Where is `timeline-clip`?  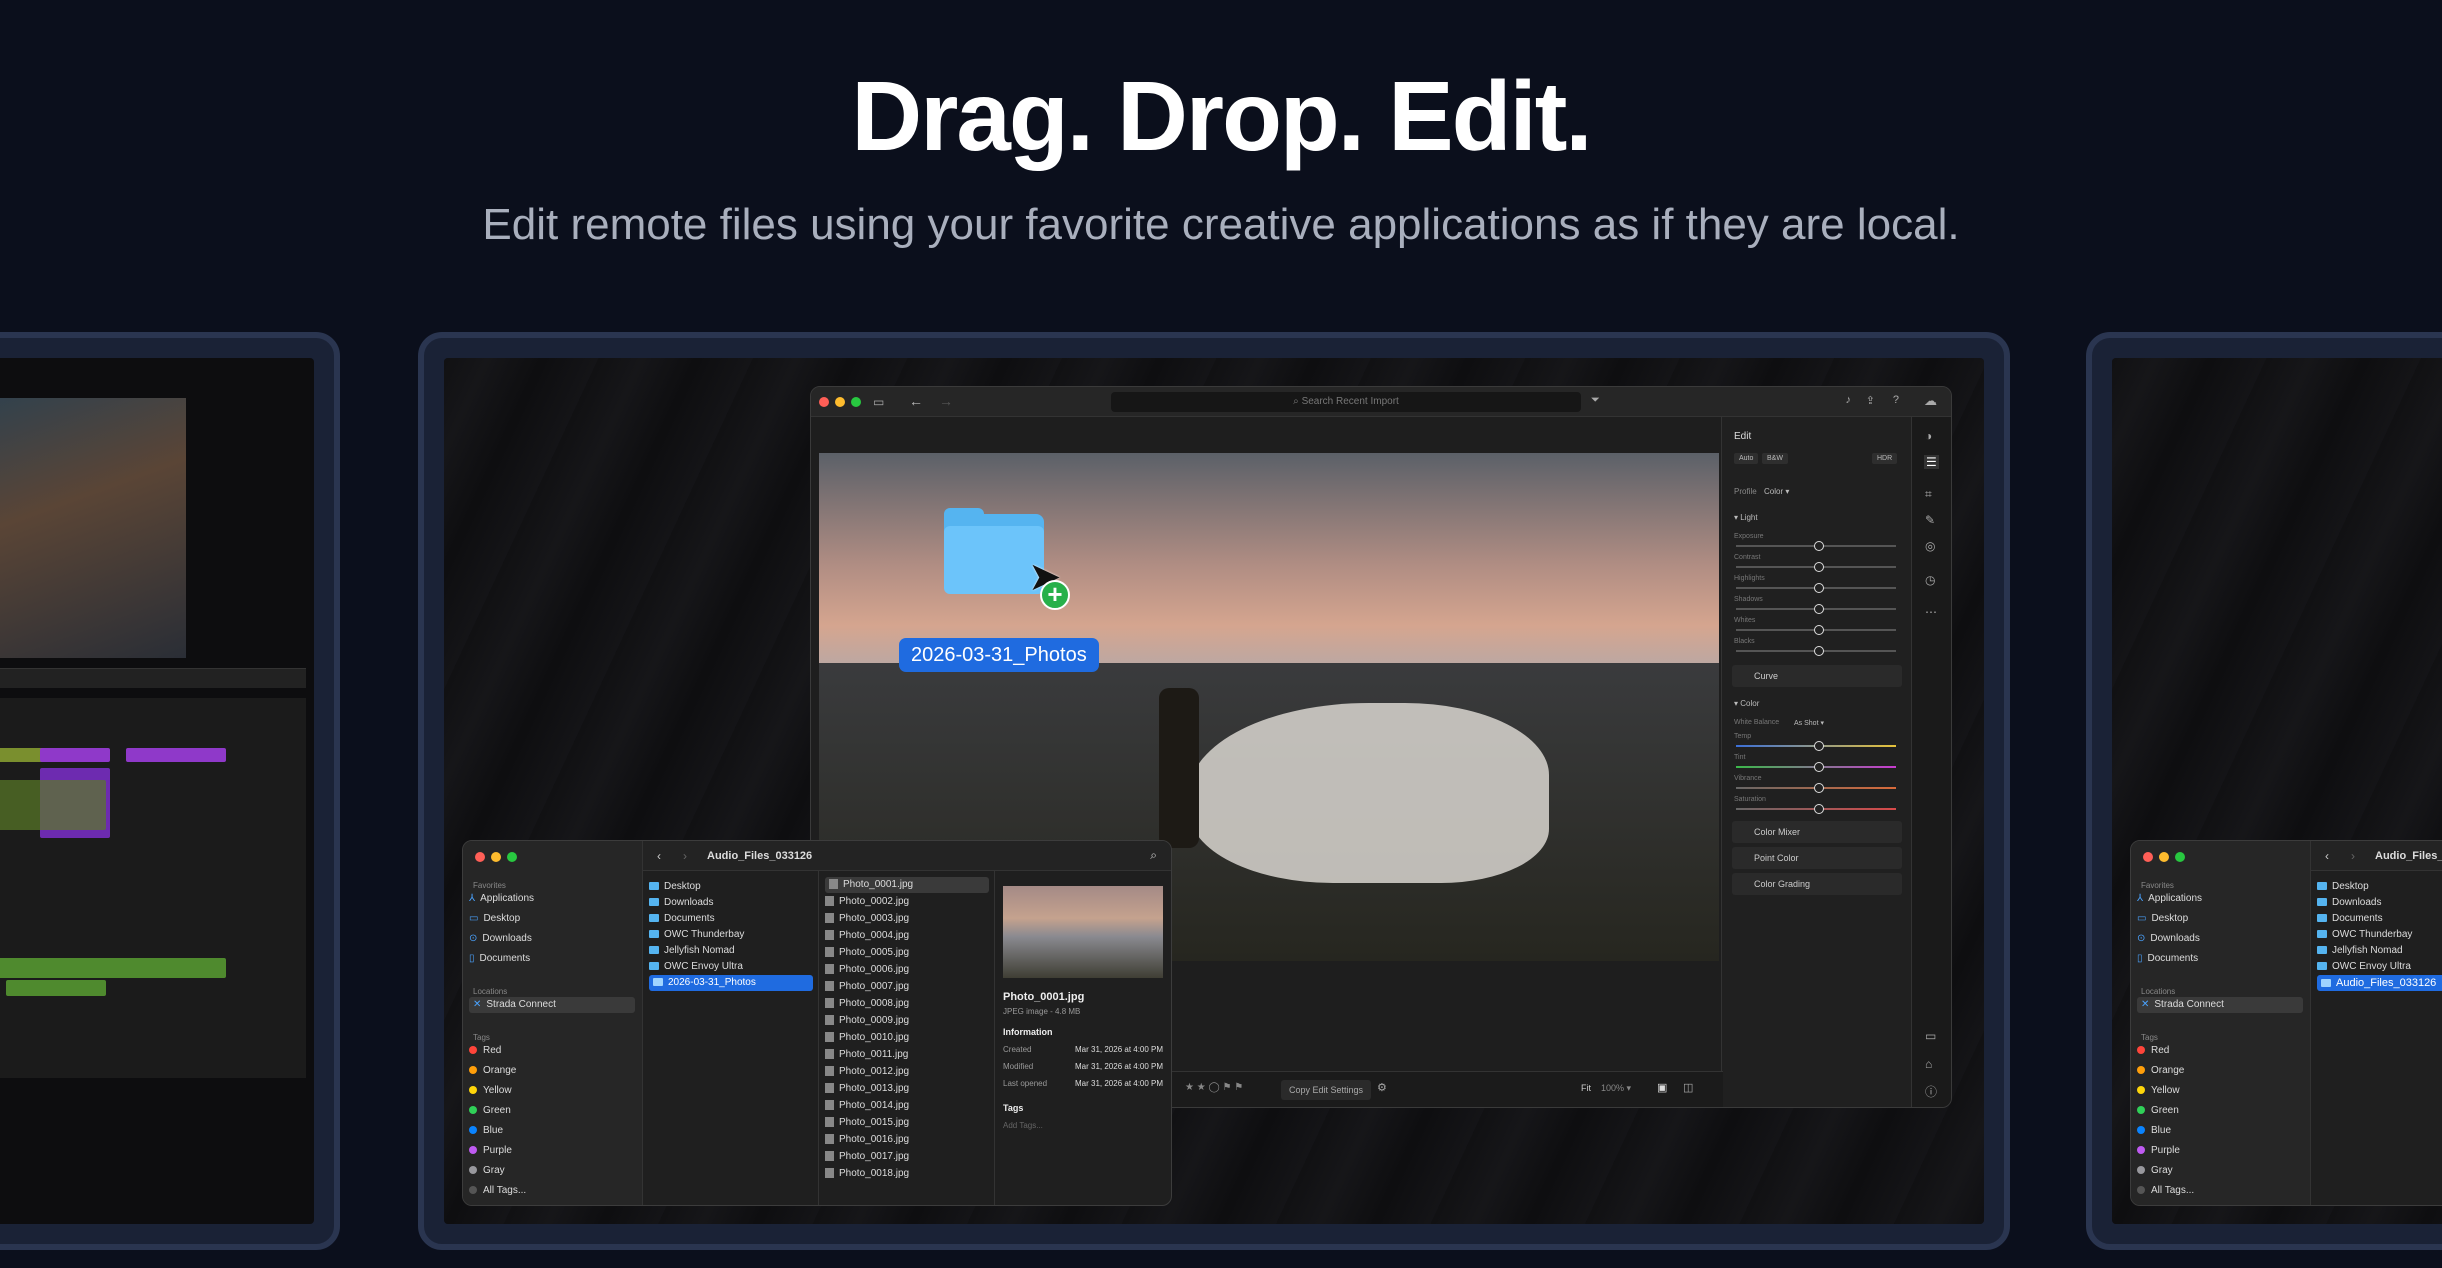 timeline-clip is located at coordinates (53, 805).